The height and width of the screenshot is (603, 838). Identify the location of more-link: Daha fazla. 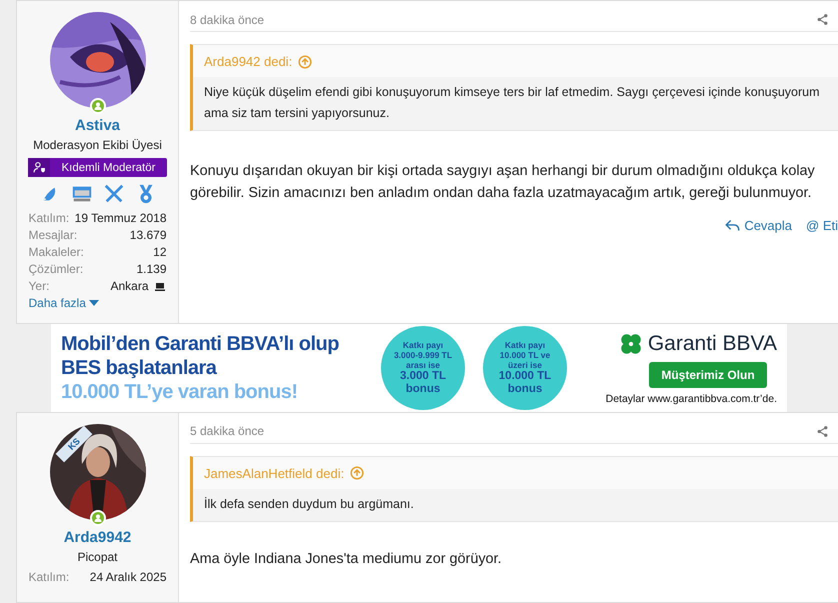
(97, 303).